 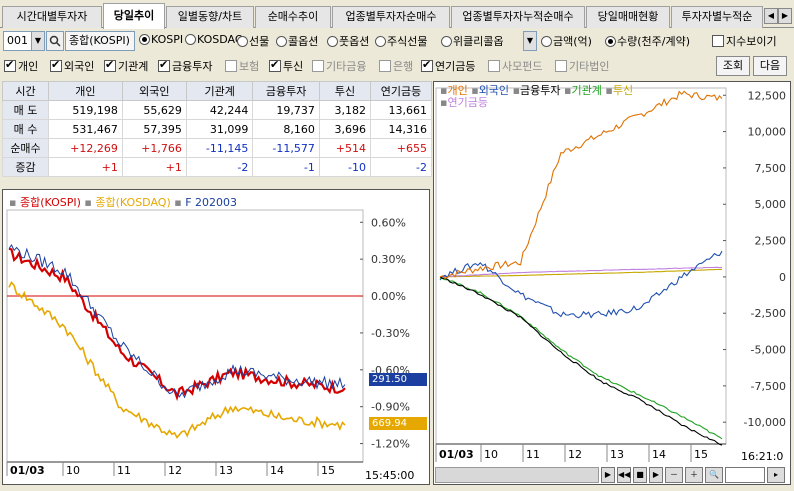 I want to click on search-chart-icon: 🔍, so click(x=714, y=475).